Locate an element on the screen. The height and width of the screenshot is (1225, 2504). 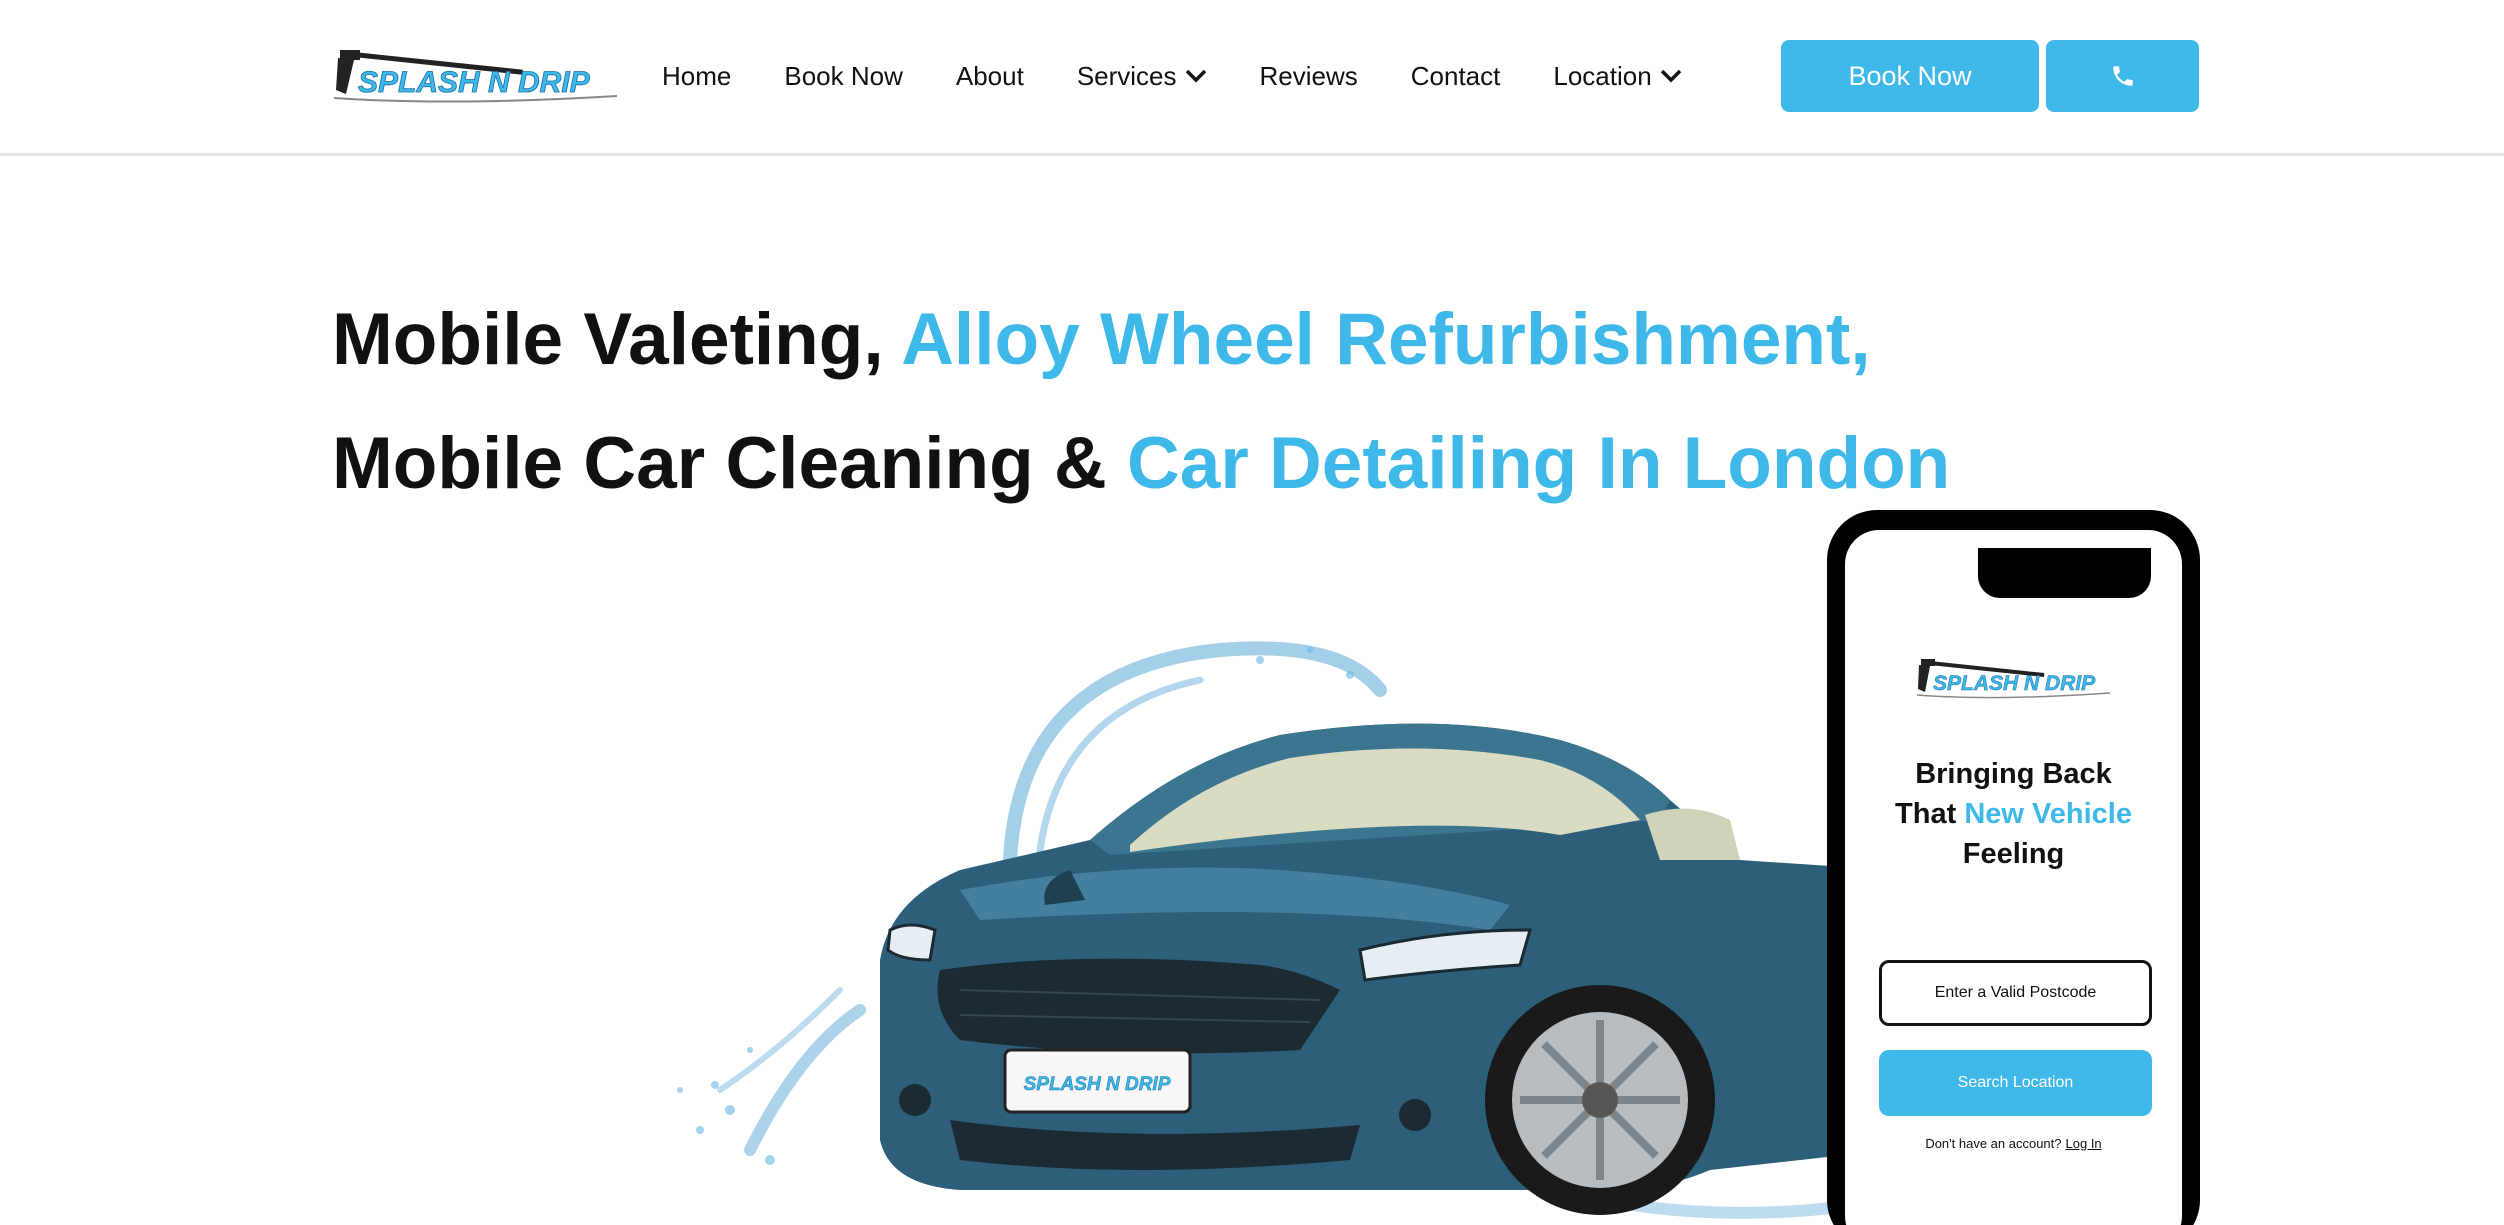
phone-title-line: That New Vehicle is located at coordinates (2013, 814).